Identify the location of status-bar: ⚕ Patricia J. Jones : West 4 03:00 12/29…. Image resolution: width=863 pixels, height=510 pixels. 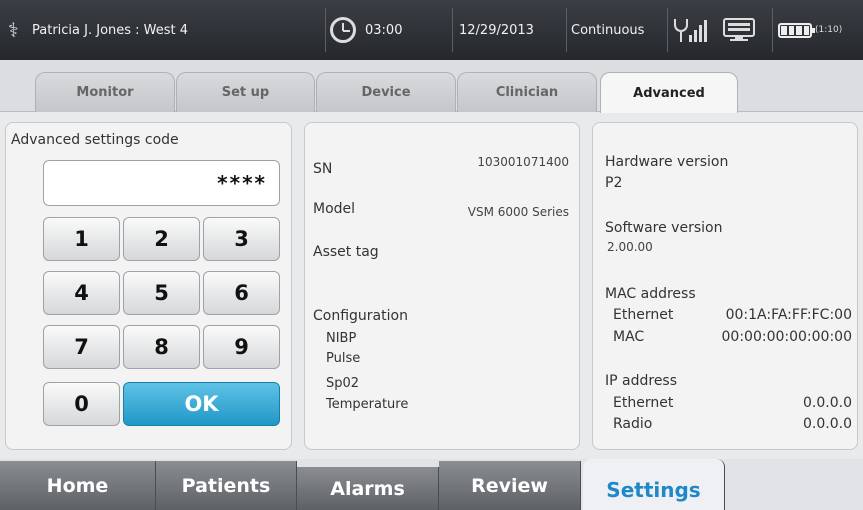
(431, 30).